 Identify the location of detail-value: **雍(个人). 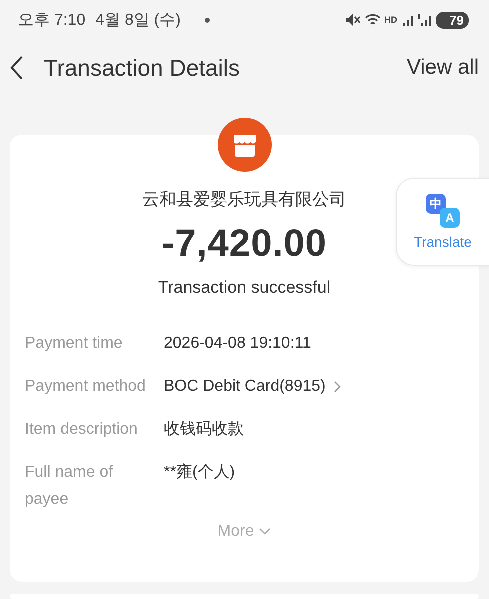
(200, 472).